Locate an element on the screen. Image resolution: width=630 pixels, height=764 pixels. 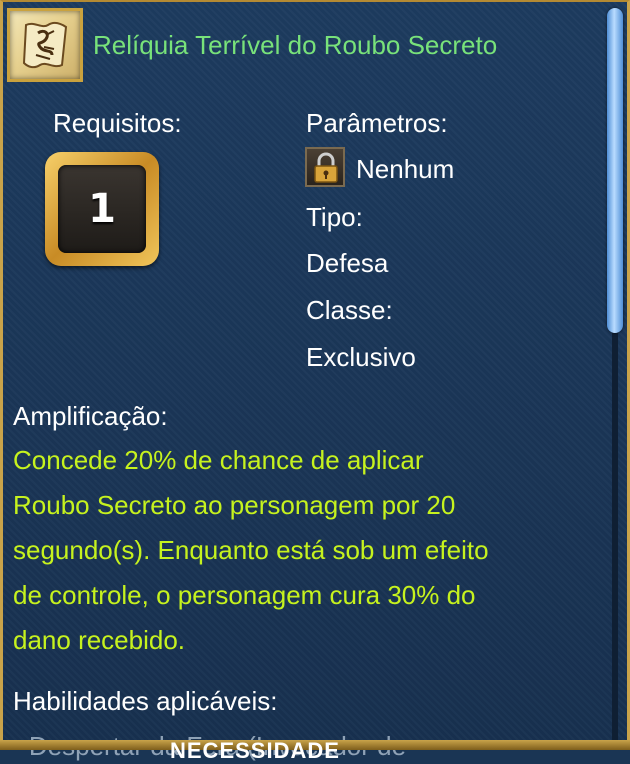
parameters-value: Nenhum is located at coordinates (405, 169).